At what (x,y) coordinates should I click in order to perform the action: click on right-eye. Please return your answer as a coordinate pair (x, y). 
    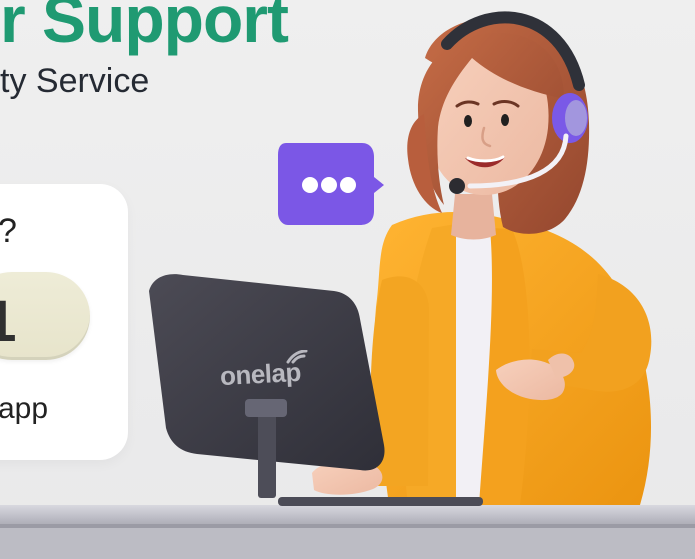
    Looking at the image, I should click on (505, 120).